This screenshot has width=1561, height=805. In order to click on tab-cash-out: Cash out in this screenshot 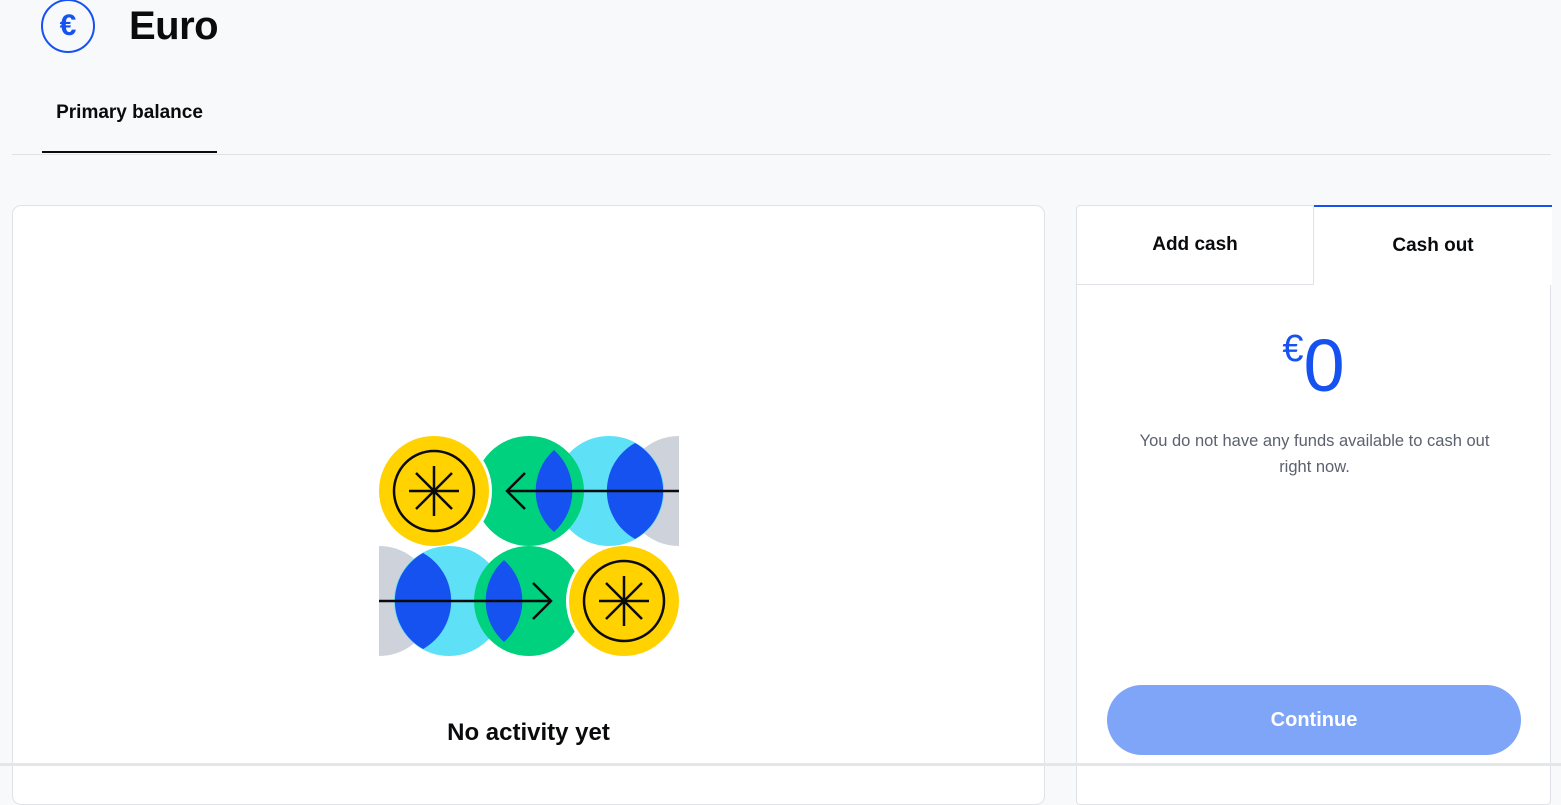, I will do `click(1433, 245)`.